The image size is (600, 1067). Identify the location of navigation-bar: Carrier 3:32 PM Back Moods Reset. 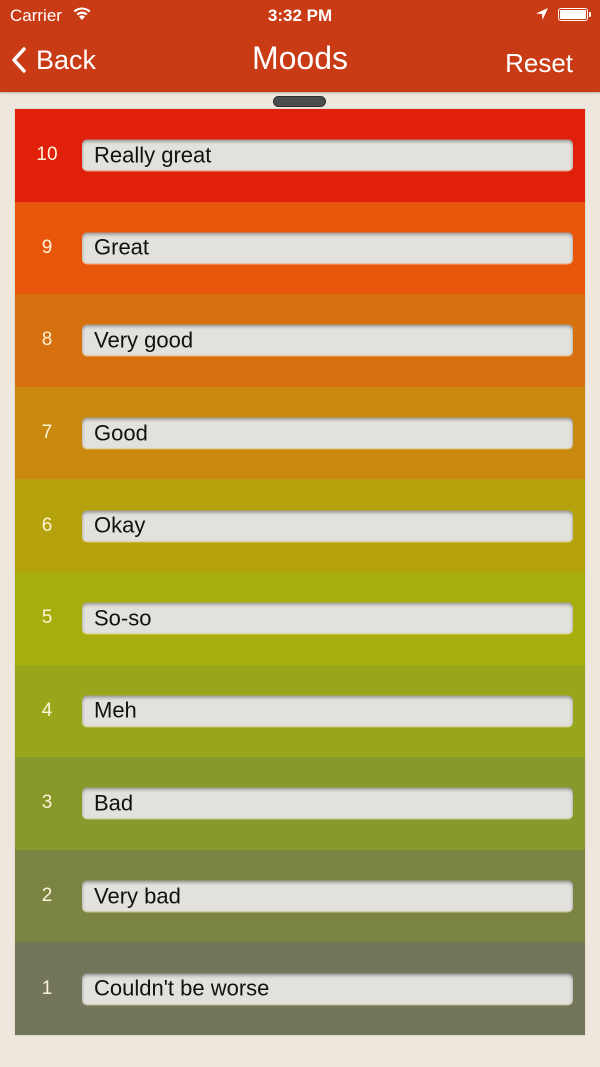
(300, 46).